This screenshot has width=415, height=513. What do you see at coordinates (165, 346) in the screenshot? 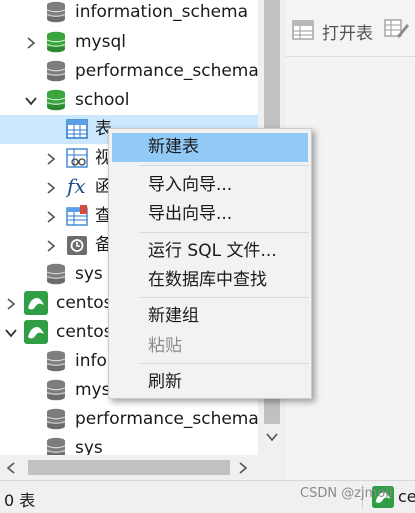
I see `menu-item-label: 粘贴` at bounding box center [165, 346].